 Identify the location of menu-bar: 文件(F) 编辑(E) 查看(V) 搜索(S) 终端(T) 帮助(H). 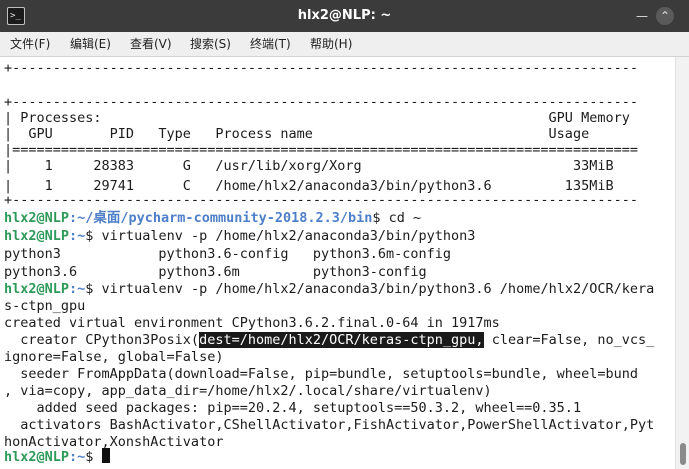
(344, 44).